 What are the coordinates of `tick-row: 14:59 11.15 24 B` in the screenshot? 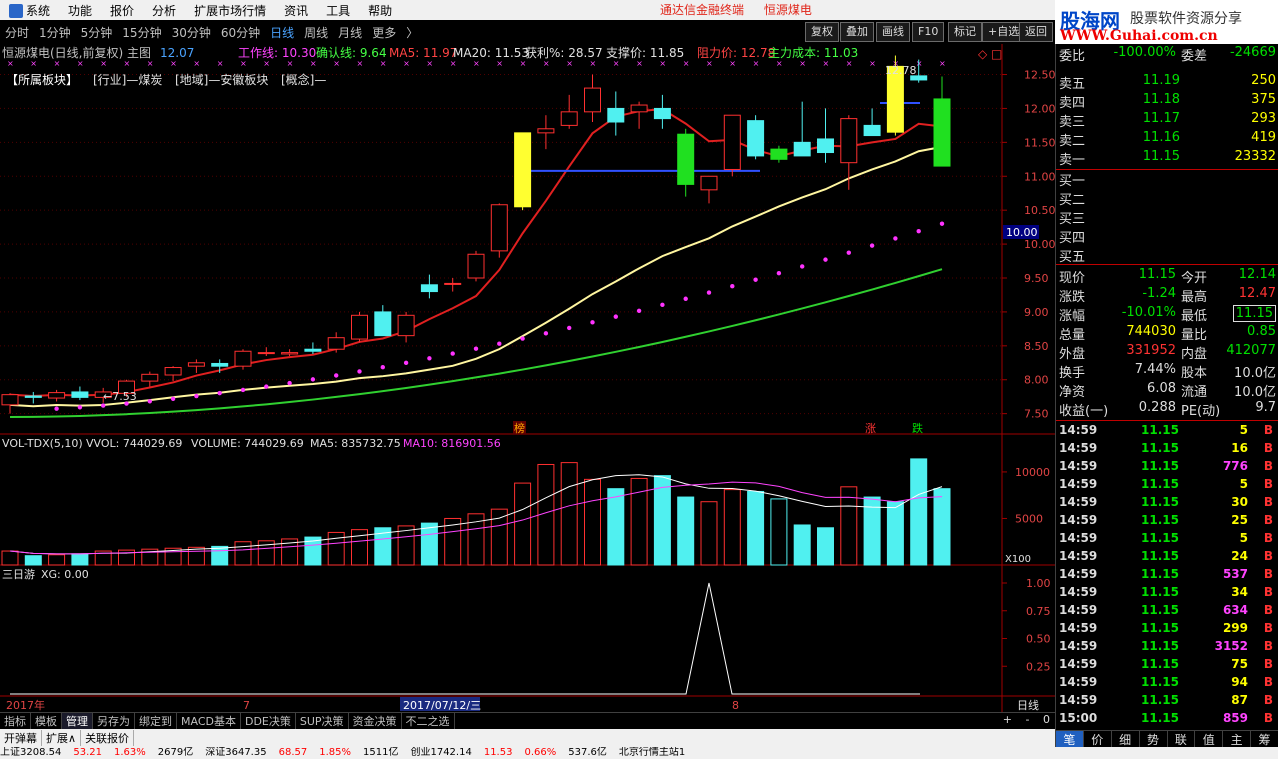 It's located at (1167, 558).